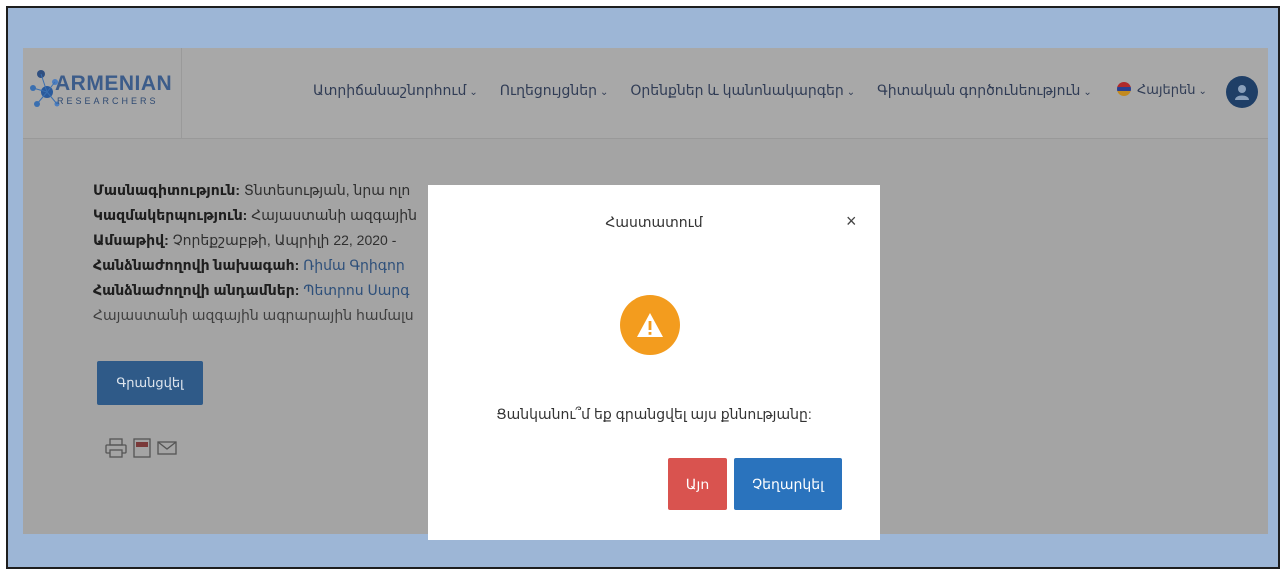 This screenshot has height=573, width=1288. I want to click on members-row: Հանձնաժողովի անդամներ: Պետրոս Սարգ, so click(255, 290).